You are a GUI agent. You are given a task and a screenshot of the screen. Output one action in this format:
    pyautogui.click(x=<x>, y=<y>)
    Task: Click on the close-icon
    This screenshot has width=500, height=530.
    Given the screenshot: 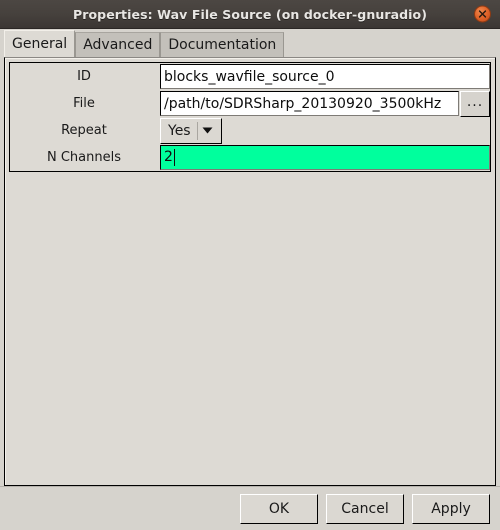 What is the action you would take?
    pyautogui.click(x=482, y=14)
    